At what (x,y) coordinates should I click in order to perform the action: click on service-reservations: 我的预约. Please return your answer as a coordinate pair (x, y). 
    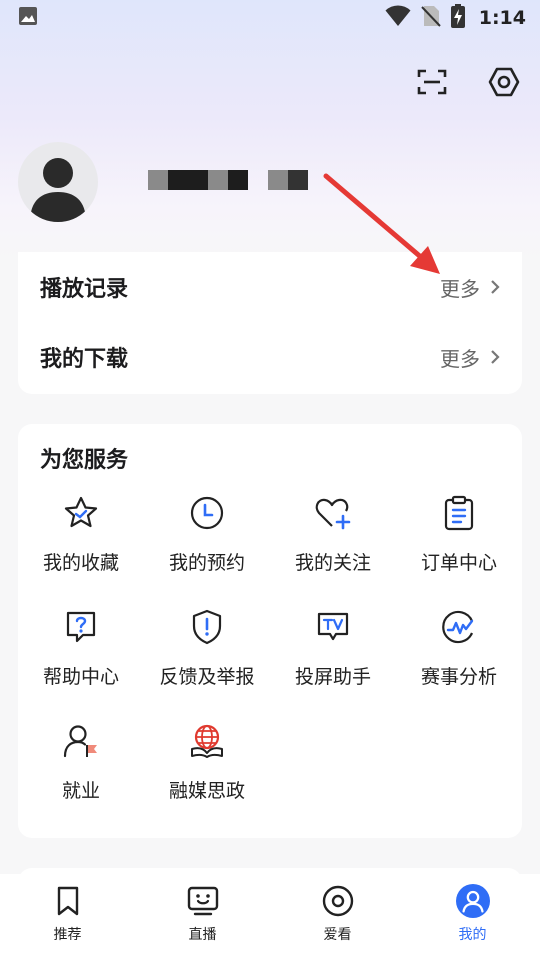
    Looking at the image, I should click on (207, 549).